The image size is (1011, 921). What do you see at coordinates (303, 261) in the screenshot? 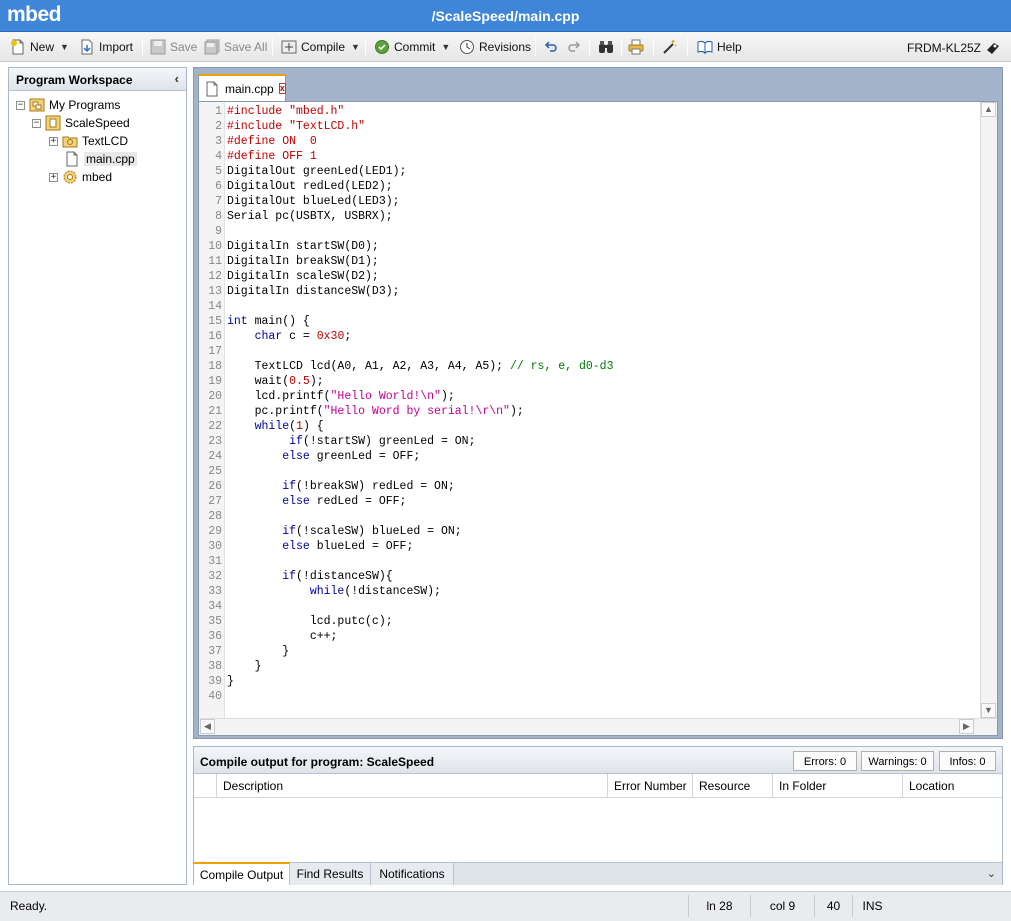
I see `code-token: DigitalIn breakSW(D1);` at bounding box center [303, 261].